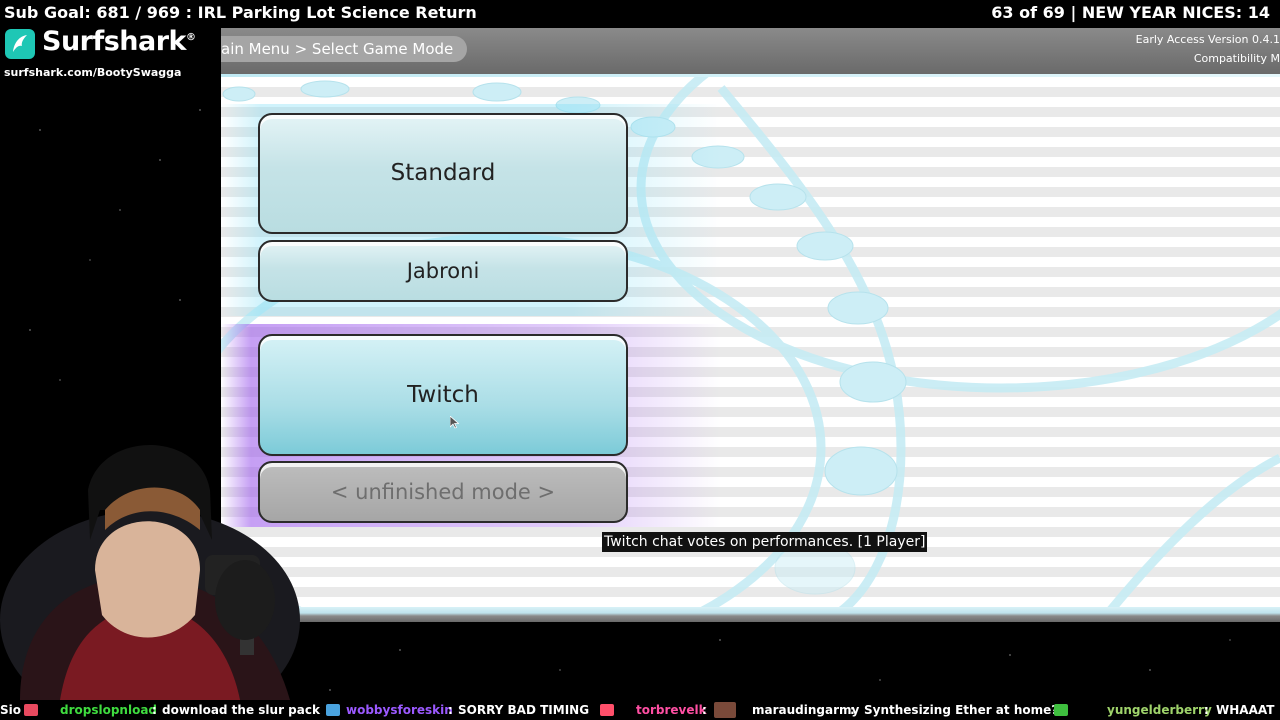 Image resolution: width=1280 pixels, height=720 pixels. Describe the element at coordinates (961, 710) in the screenshot. I see `chat-message: Synthesizing Ether at home?` at that location.